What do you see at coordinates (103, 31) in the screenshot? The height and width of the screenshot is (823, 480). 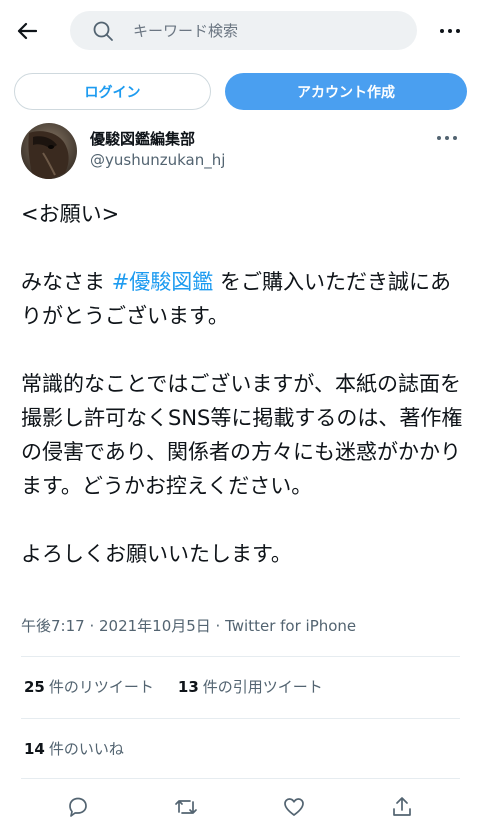 I see `search-icon` at bounding box center [103, 31].